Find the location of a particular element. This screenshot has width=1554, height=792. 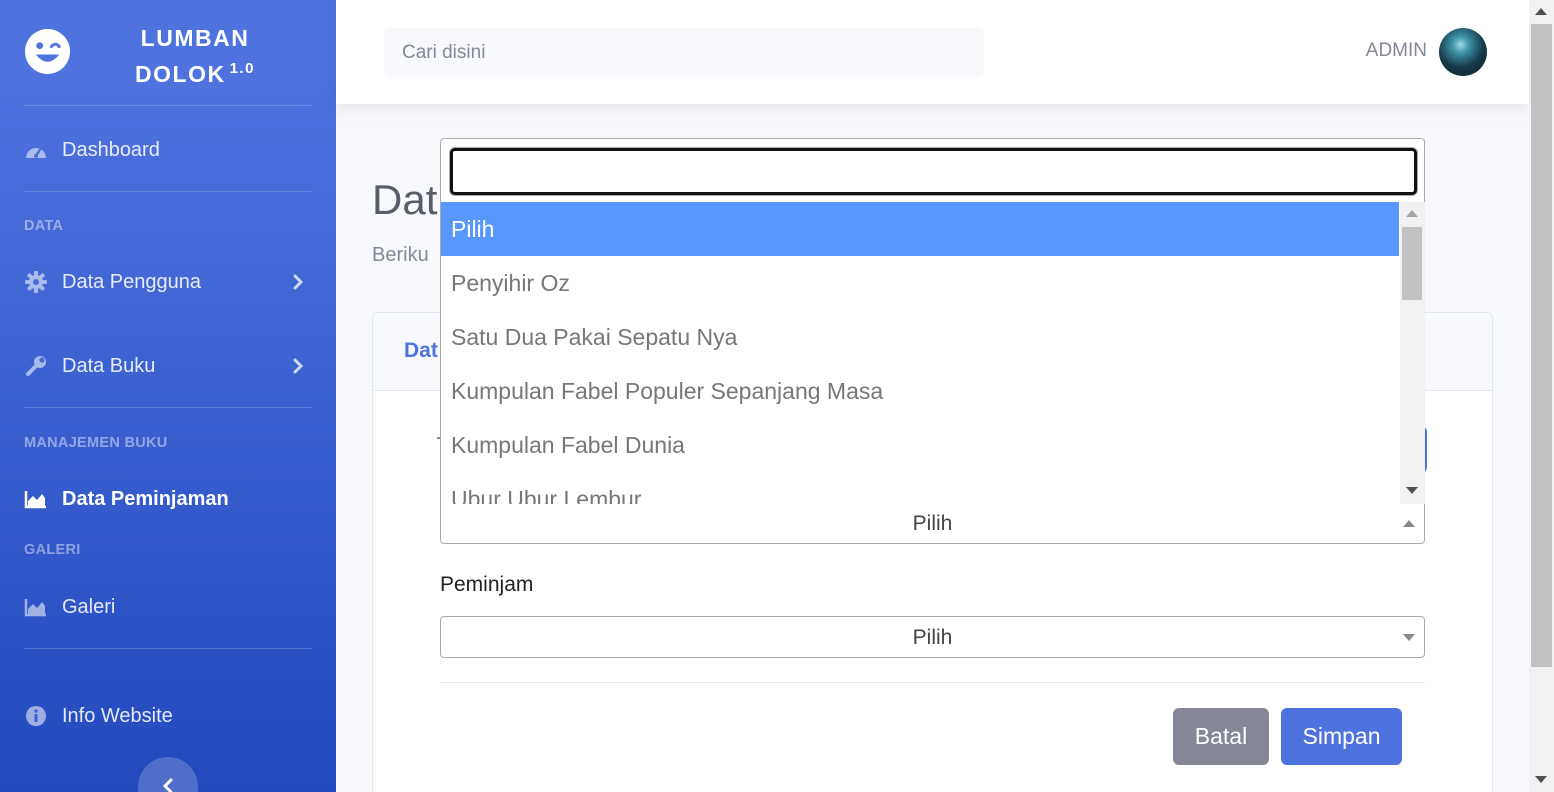

card-title: Dat is located at coordinates (421, 350).